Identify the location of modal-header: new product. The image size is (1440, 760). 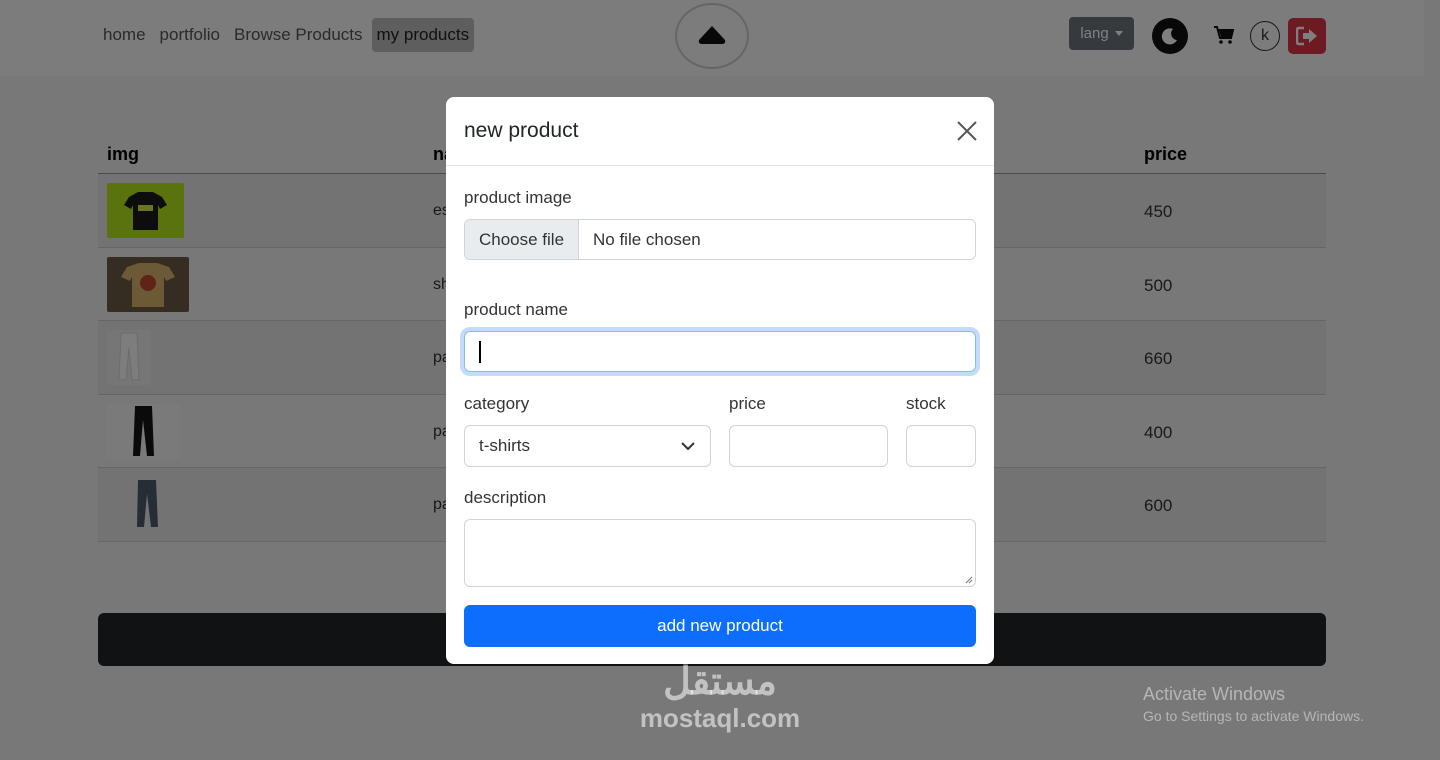
(720, 131).